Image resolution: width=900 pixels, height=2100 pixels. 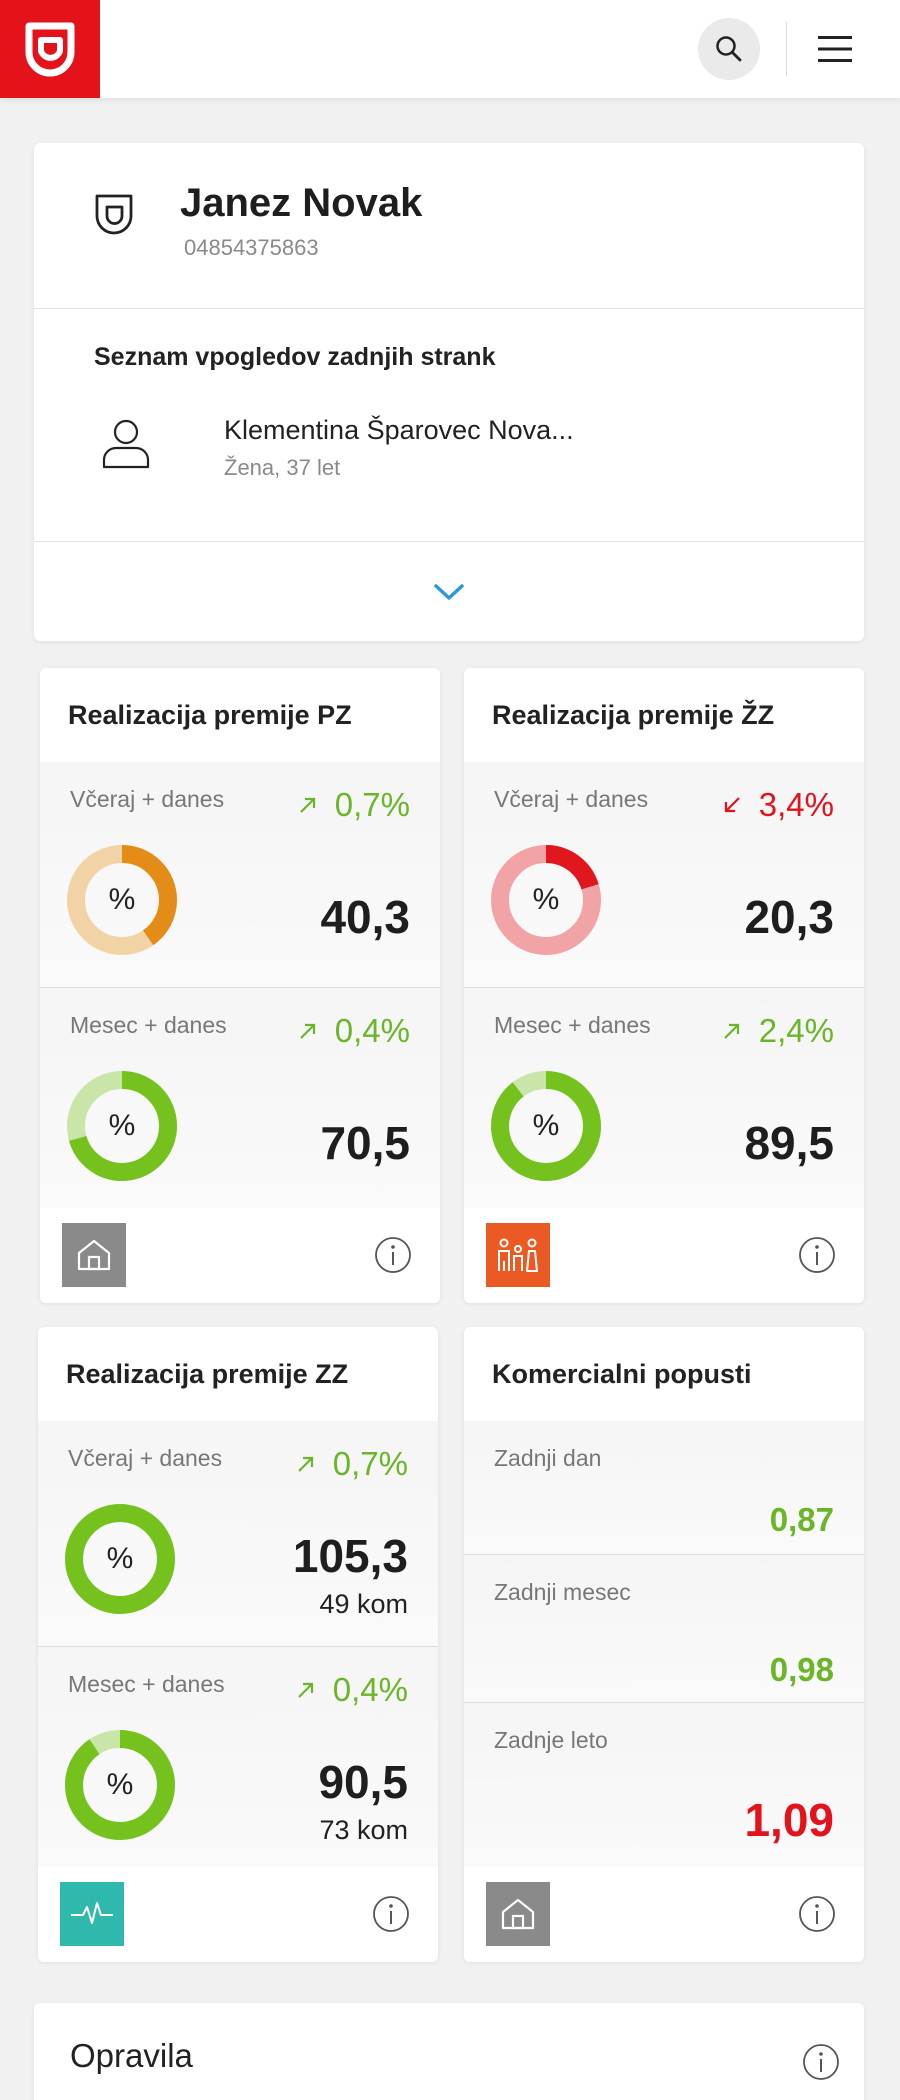 I want to click on top-bar, so click(x=450, y=49).